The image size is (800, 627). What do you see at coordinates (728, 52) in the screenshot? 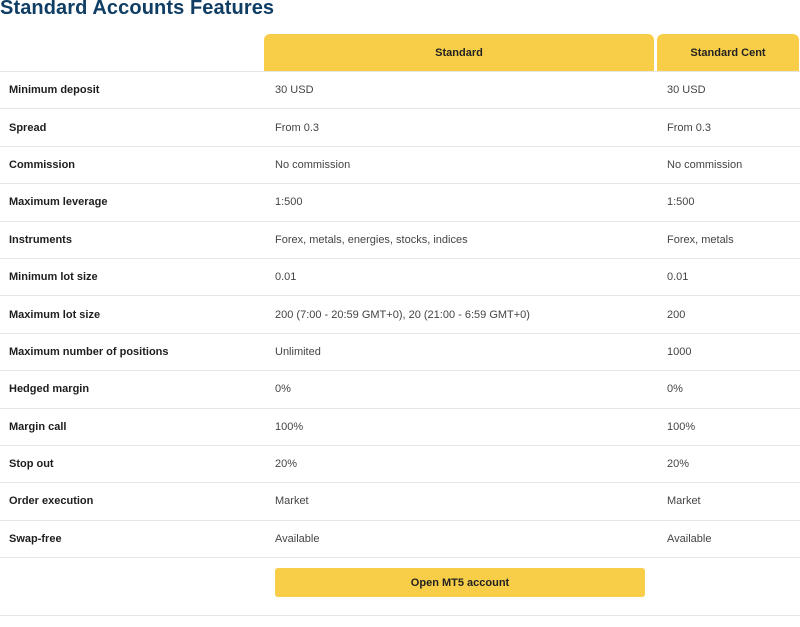
I see `column-header-standard-cent: Standard Cent` at bounding box center [728, 52].